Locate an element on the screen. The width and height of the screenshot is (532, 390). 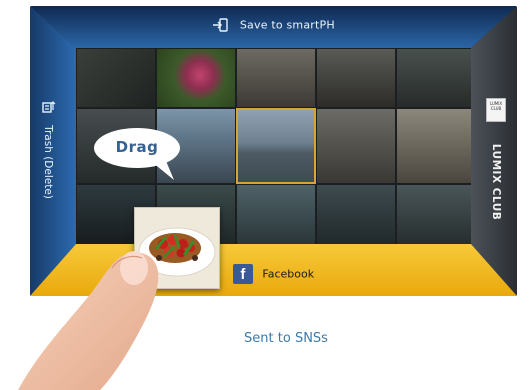
caption: Sent to SNSs is located at coordinates (286, 338).